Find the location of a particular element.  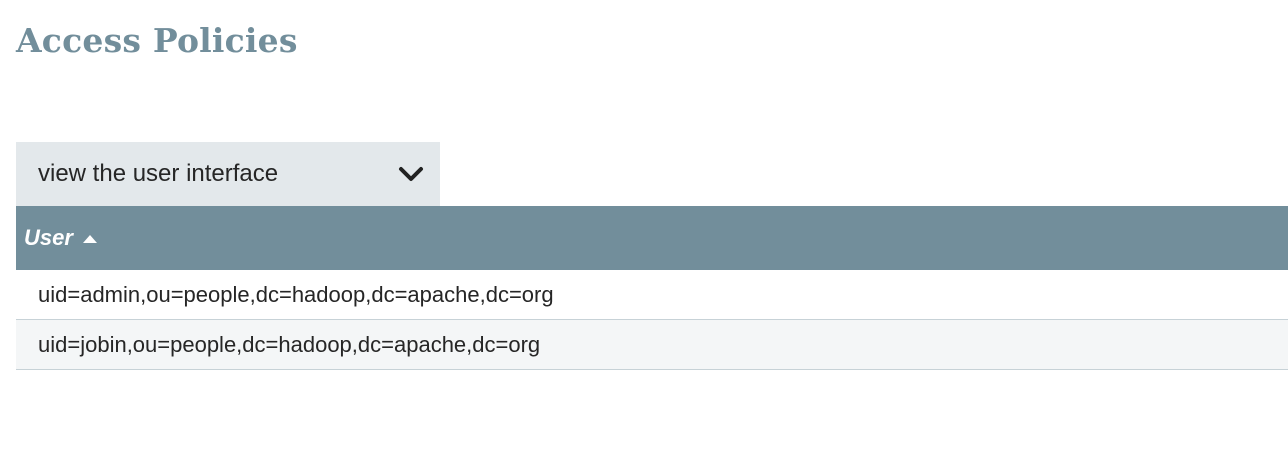

column-header-user: User is located at coordinates (60, 238).